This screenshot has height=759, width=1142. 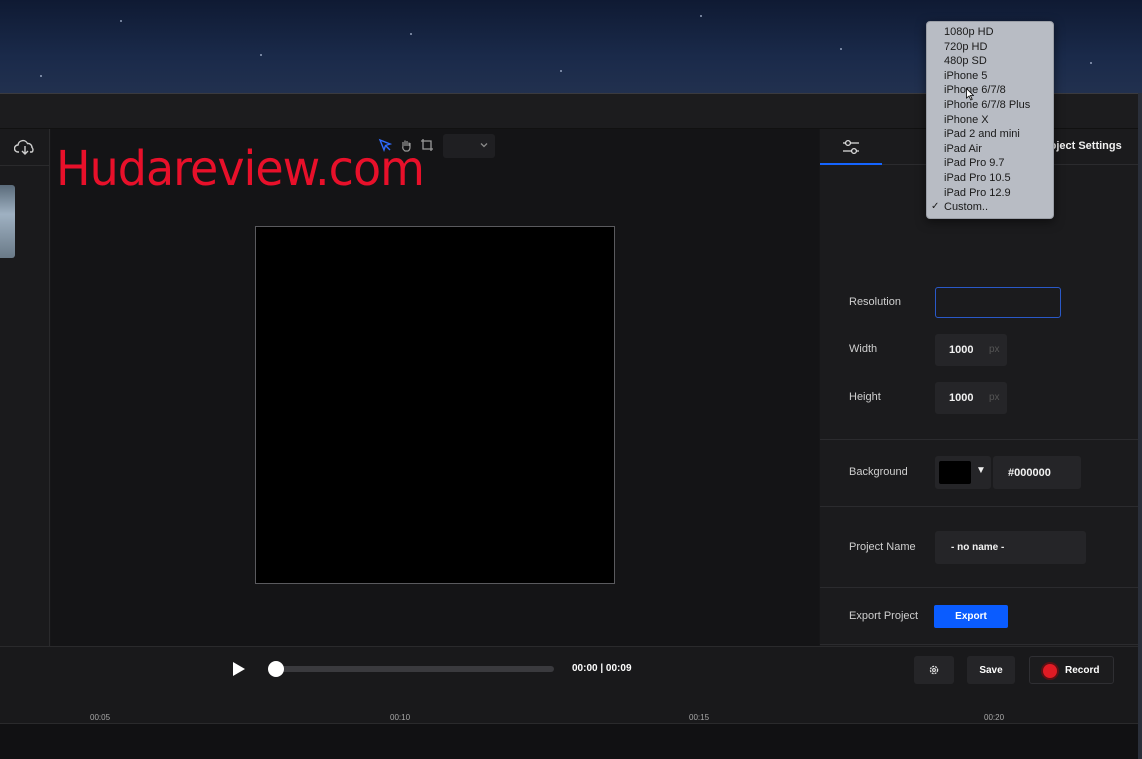 I want to click on color-swatch, so click(x=955, y=472).